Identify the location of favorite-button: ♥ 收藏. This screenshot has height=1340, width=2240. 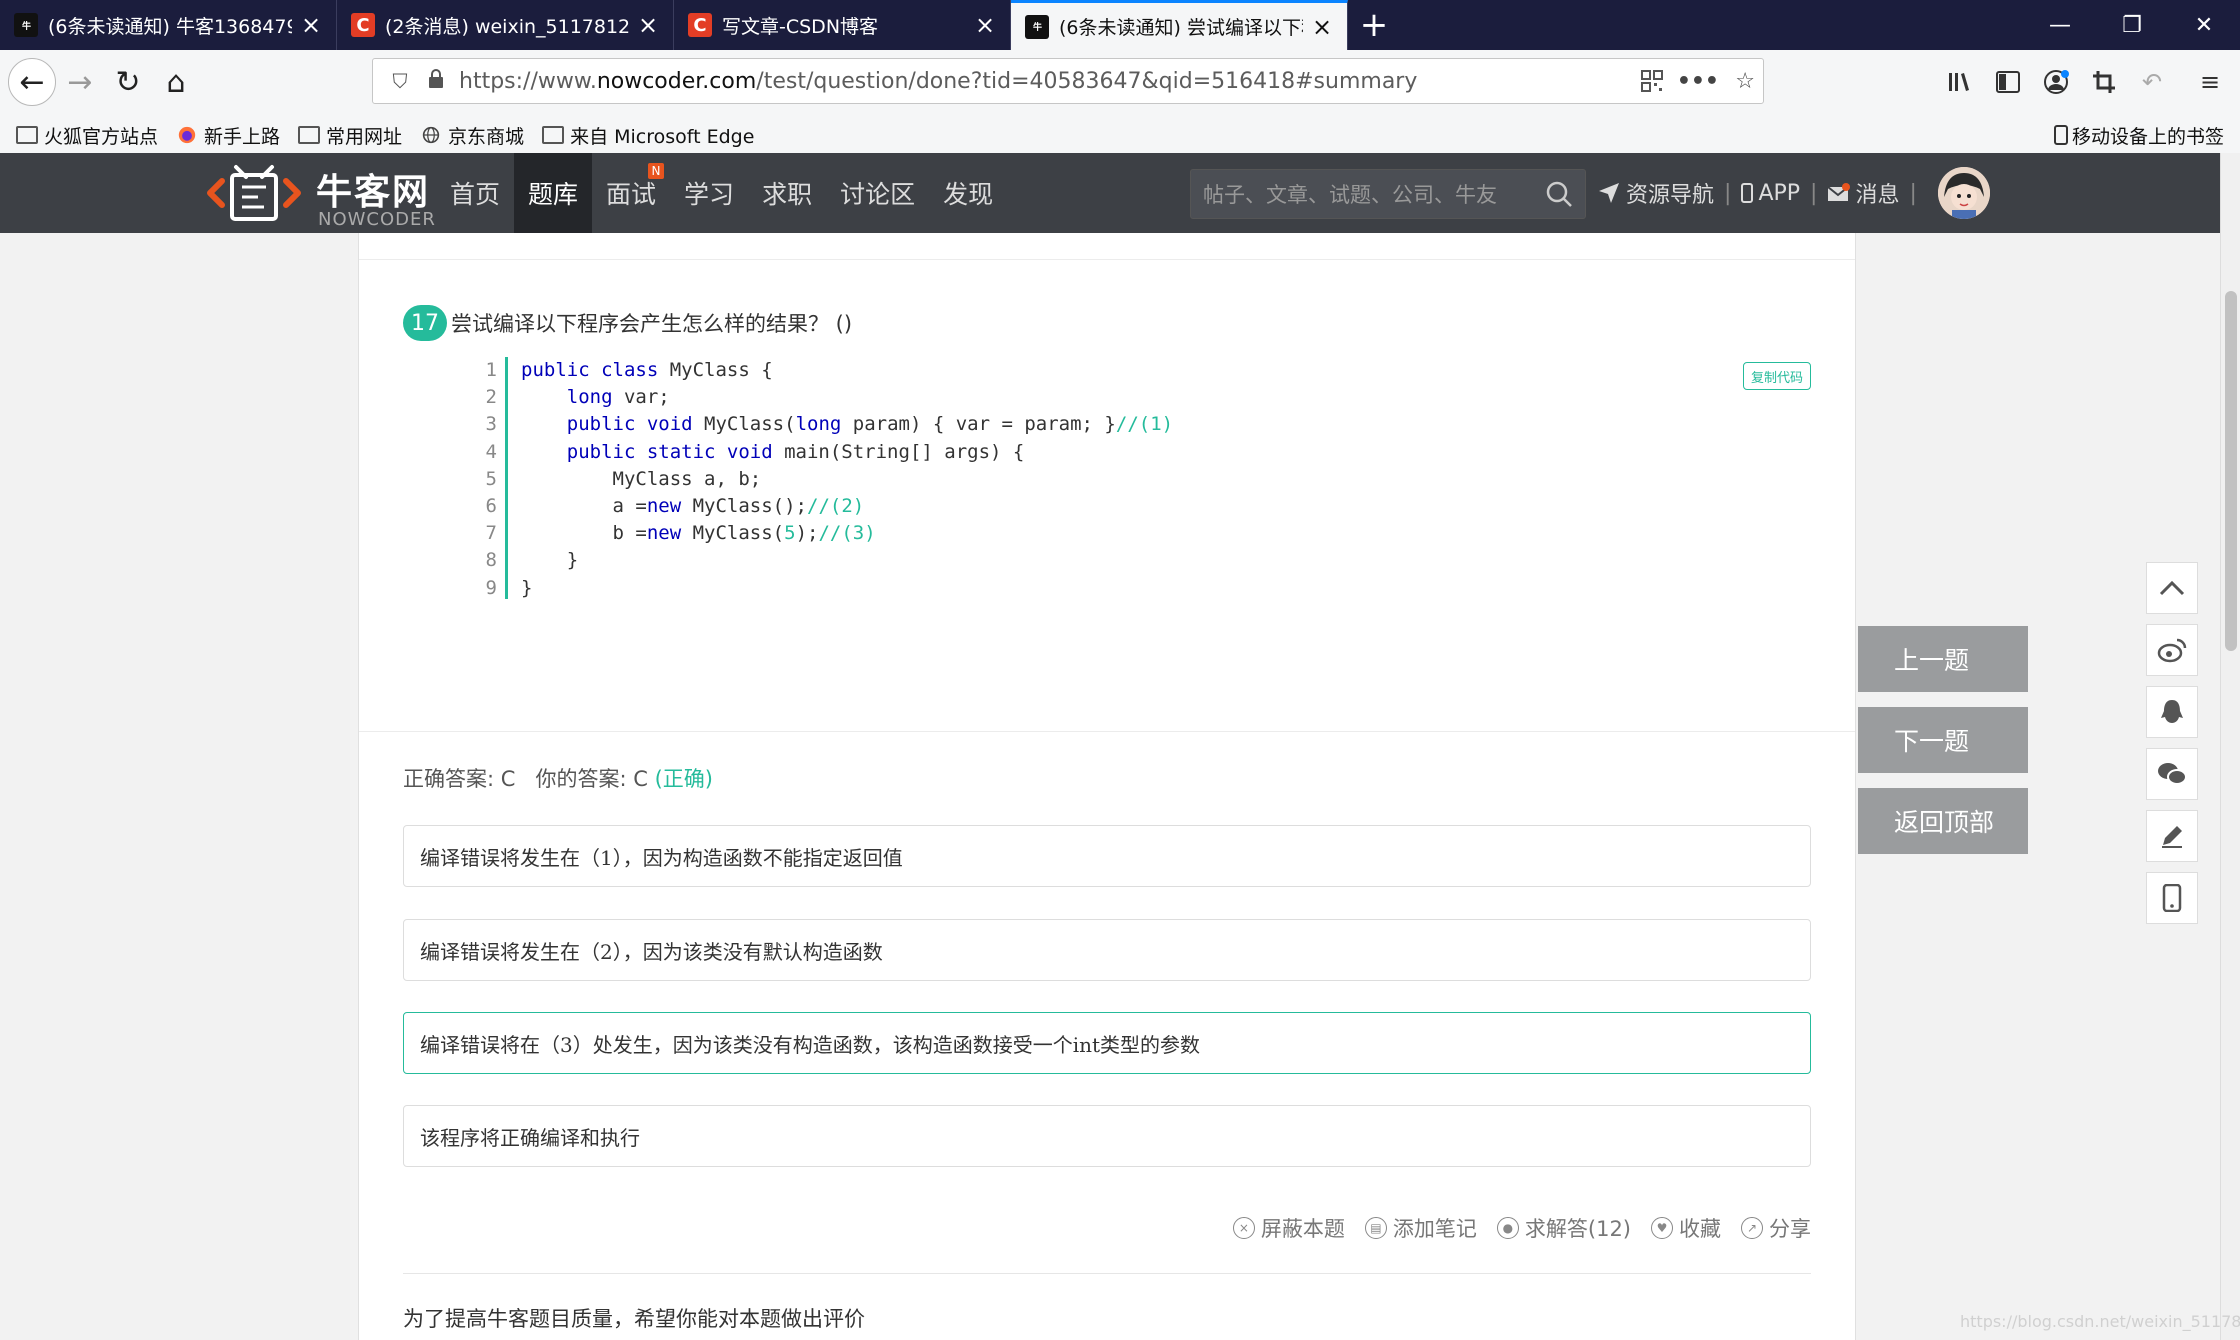
(1686, 1228).